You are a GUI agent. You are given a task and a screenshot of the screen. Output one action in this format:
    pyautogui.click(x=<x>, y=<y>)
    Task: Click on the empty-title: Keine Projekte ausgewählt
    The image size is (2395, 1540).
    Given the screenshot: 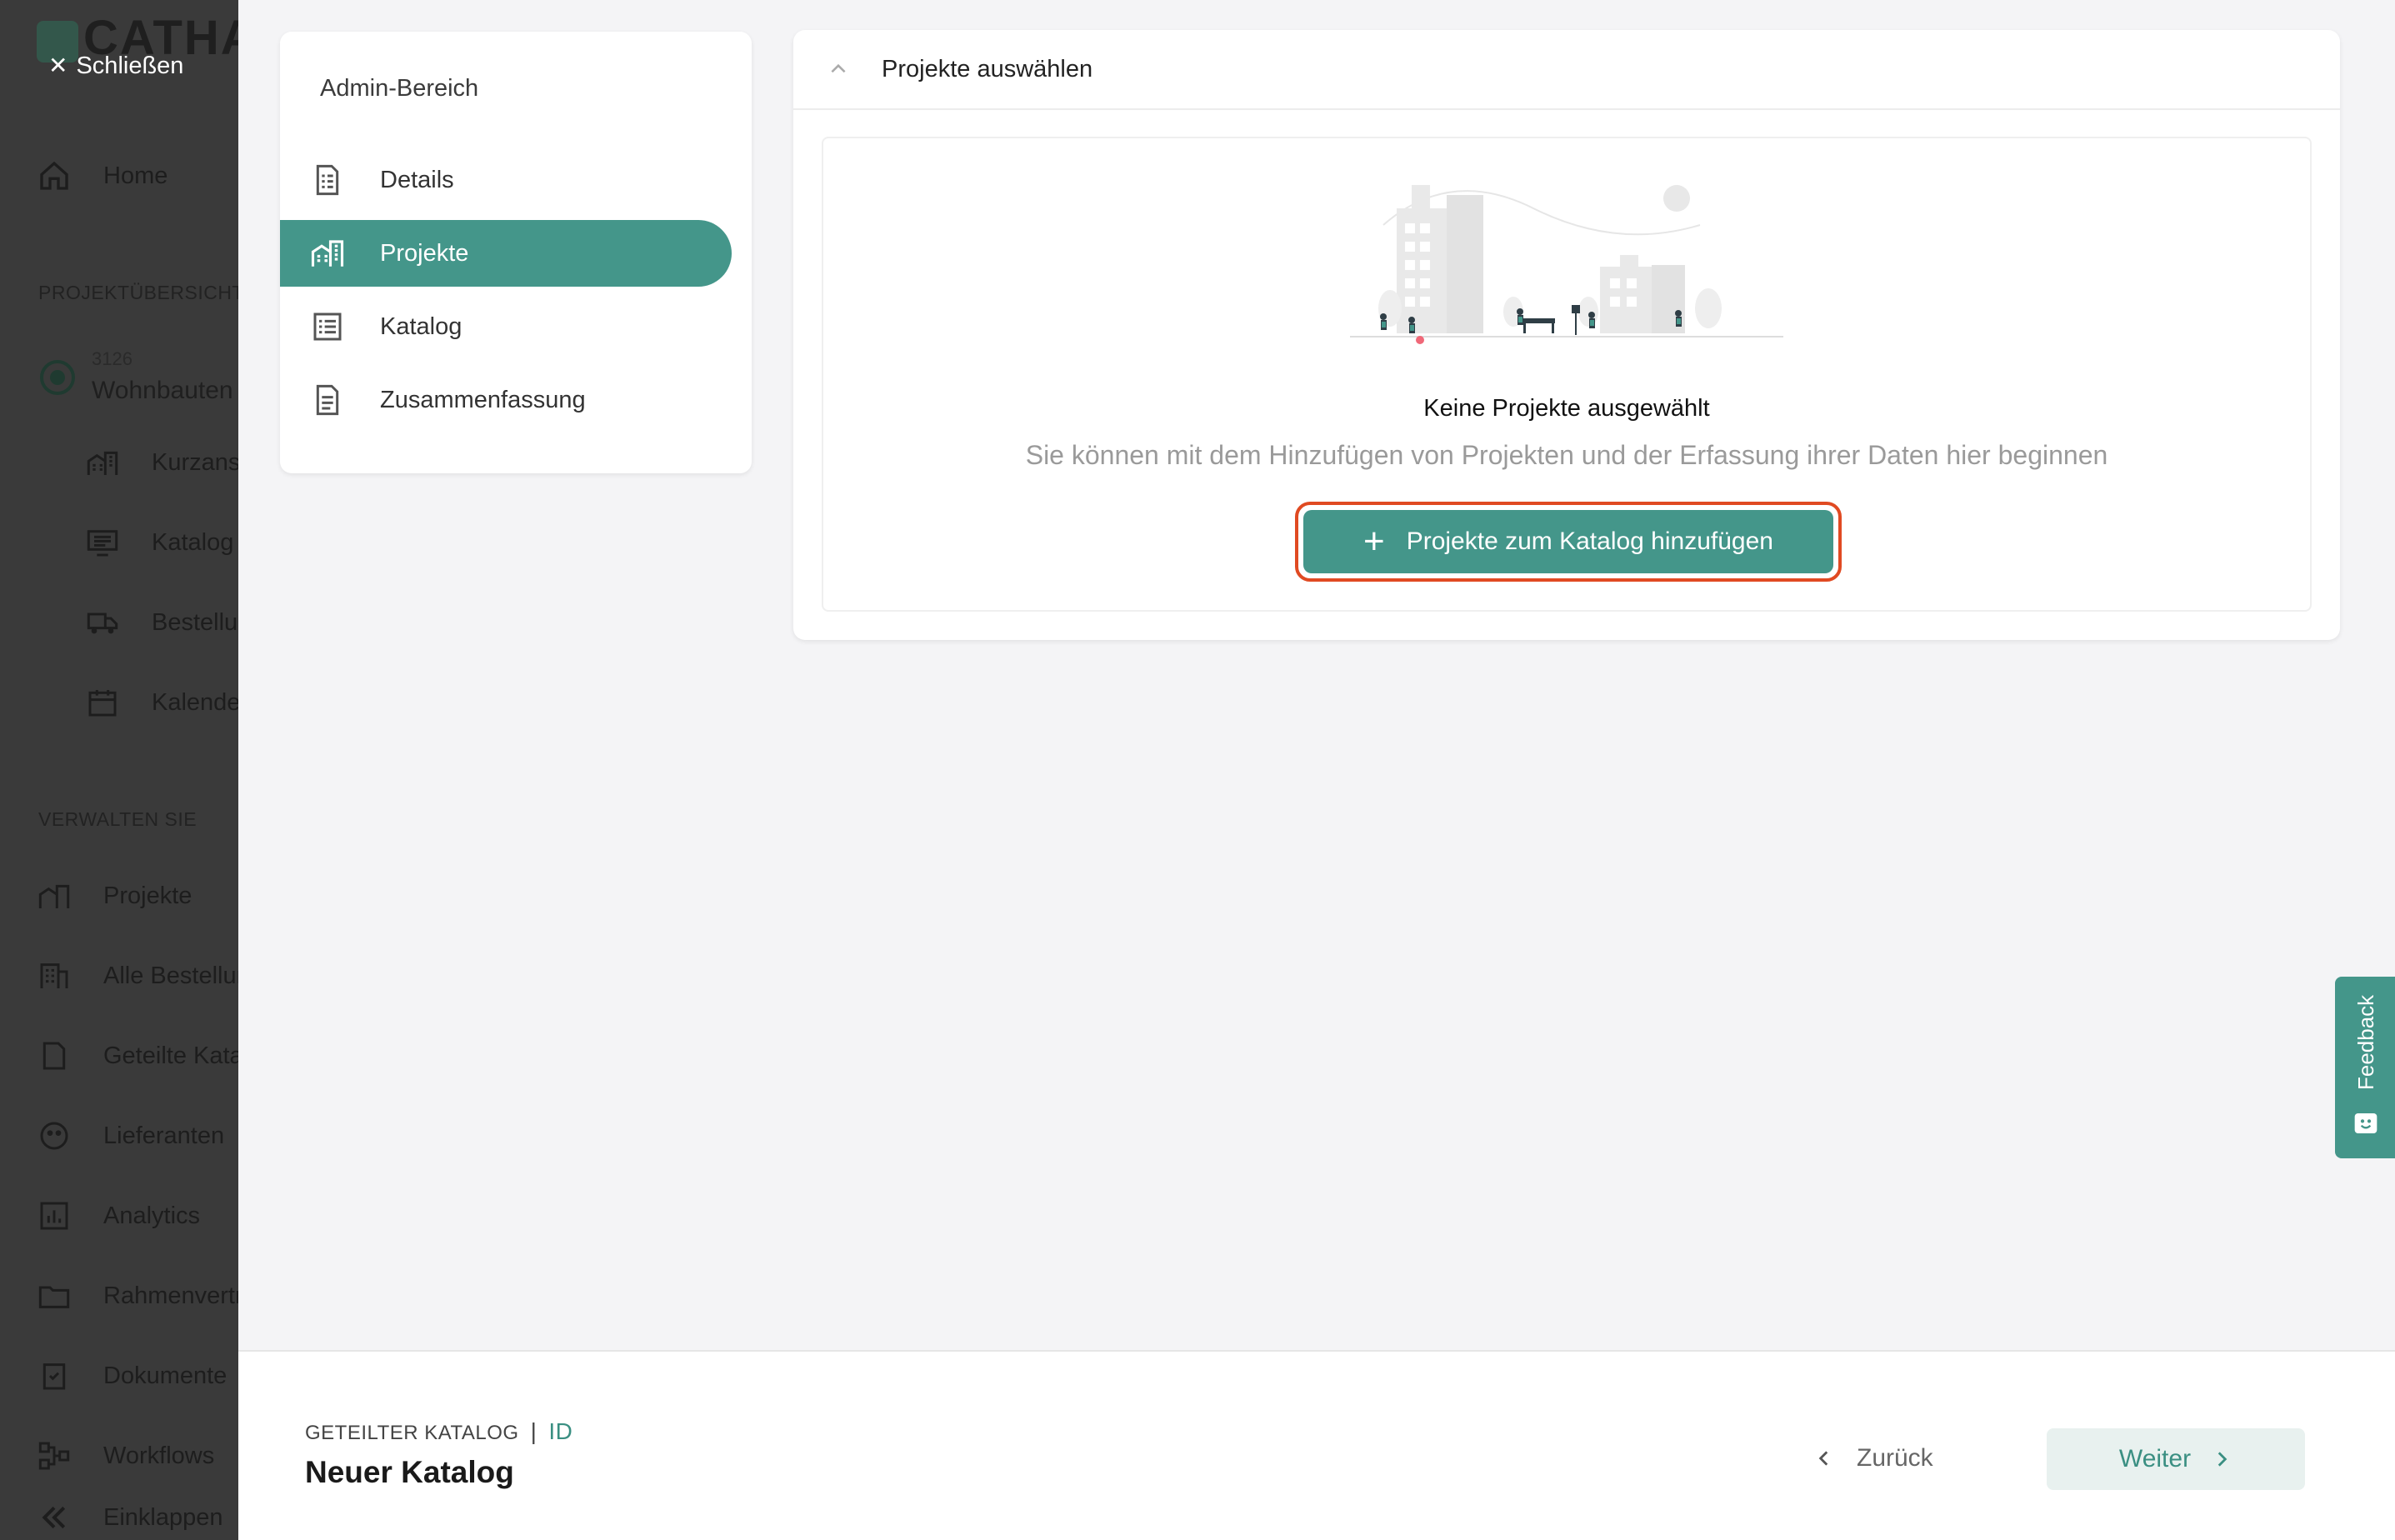 What is the action you would take?
    pyautogui.click(x=1566, y=408)
    